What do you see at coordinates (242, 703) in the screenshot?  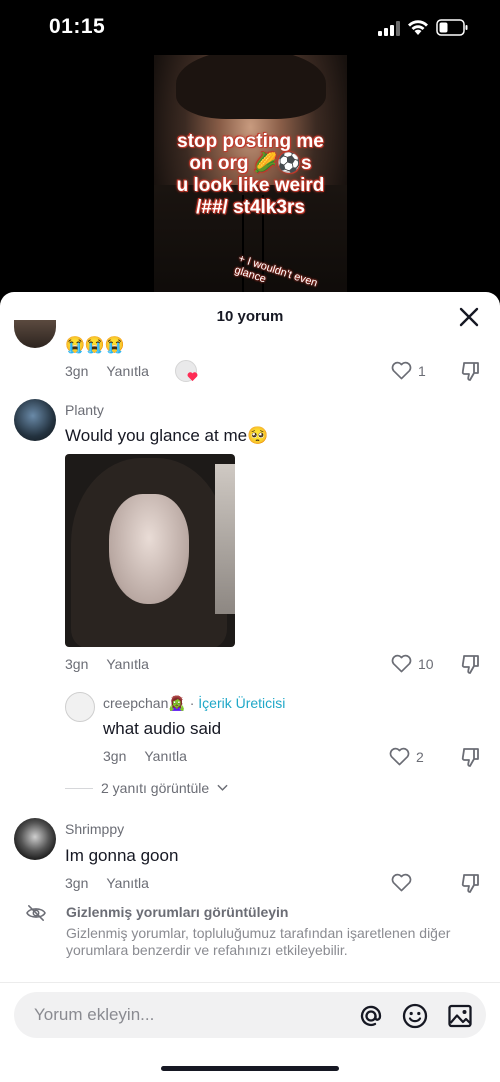 I see `creator-badge: İçerik Üreticisi` at bounding box center [242, 703].